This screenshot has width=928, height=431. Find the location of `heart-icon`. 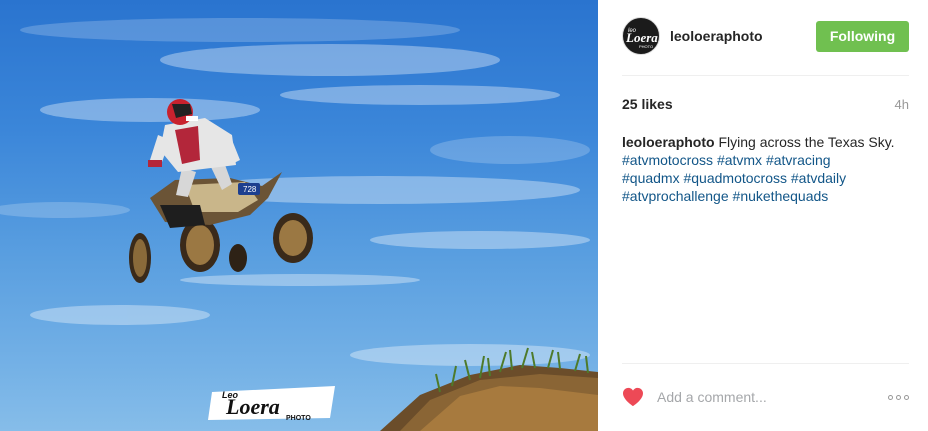

heart-icon is located at coordinates (633, 397).